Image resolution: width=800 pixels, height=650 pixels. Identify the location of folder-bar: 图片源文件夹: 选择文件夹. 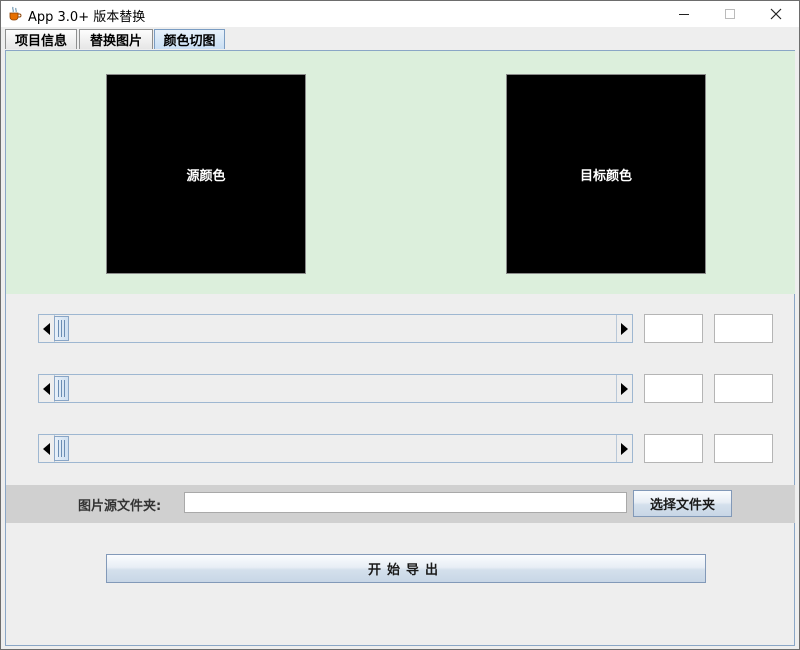
(400, 504).